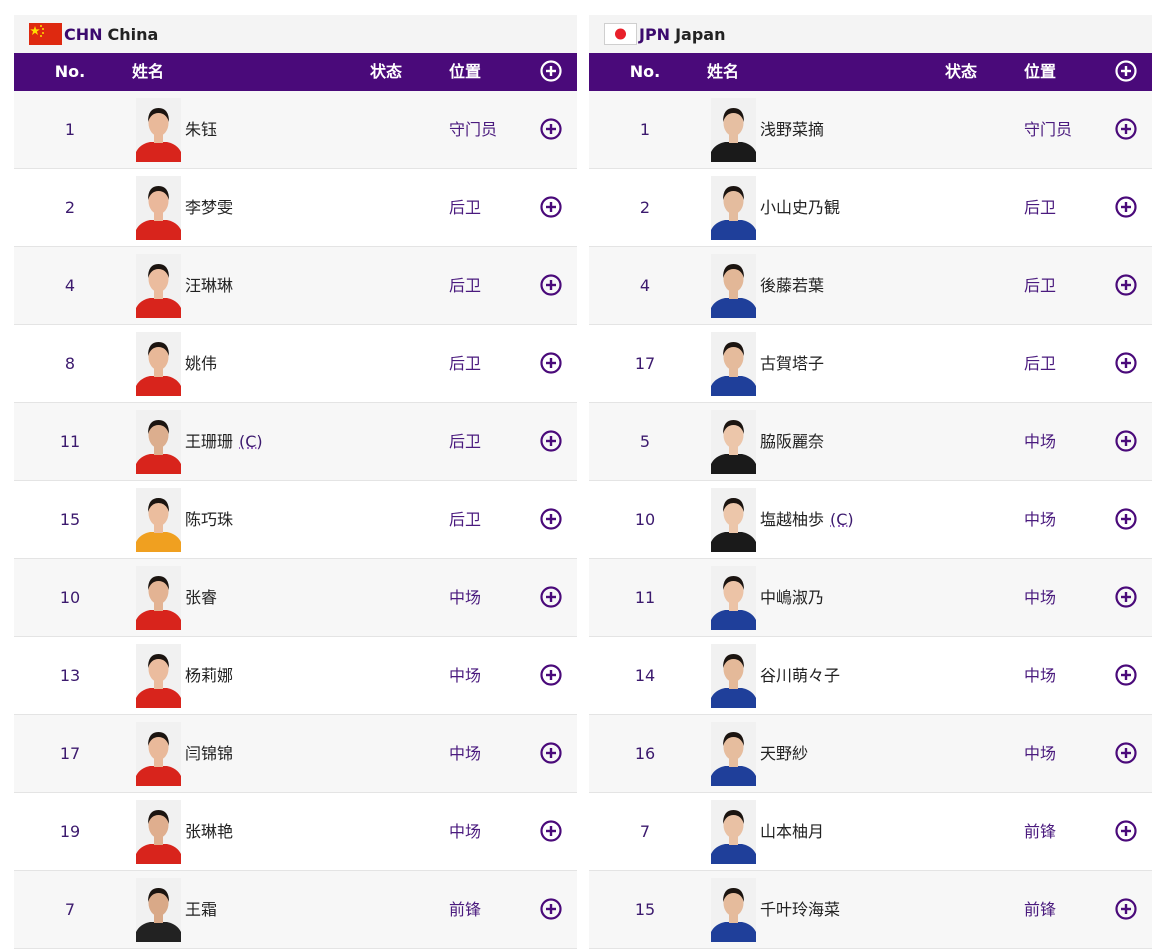 The height and width of the screenshot is (949, 1163). Describe the element at coordinates (209, 441) in the screenshot. I see `player-name-text: 王珊珊` at that location.